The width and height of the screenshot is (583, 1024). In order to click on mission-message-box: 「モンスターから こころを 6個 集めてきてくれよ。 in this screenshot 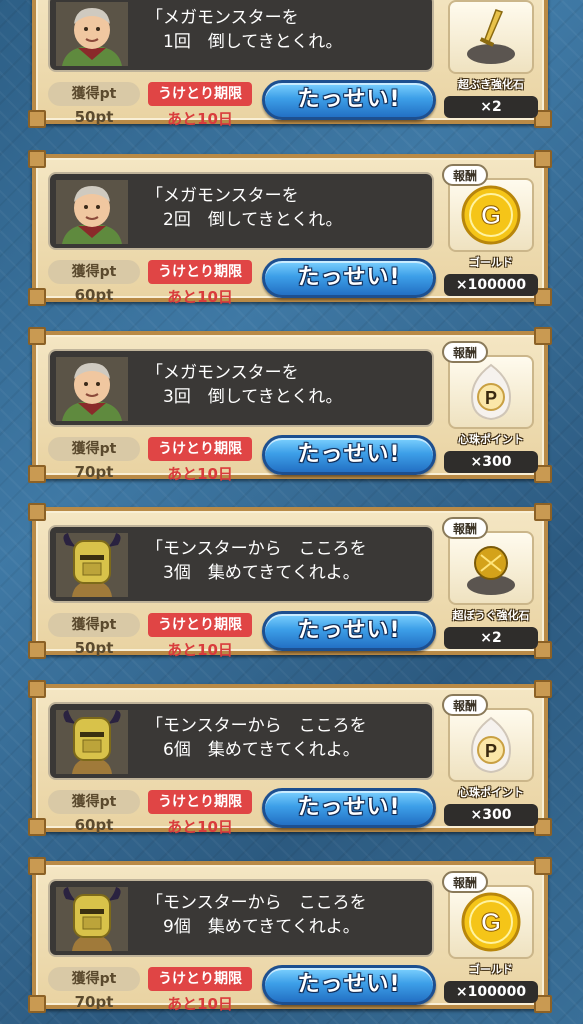, I will do `click(241, 741)`.